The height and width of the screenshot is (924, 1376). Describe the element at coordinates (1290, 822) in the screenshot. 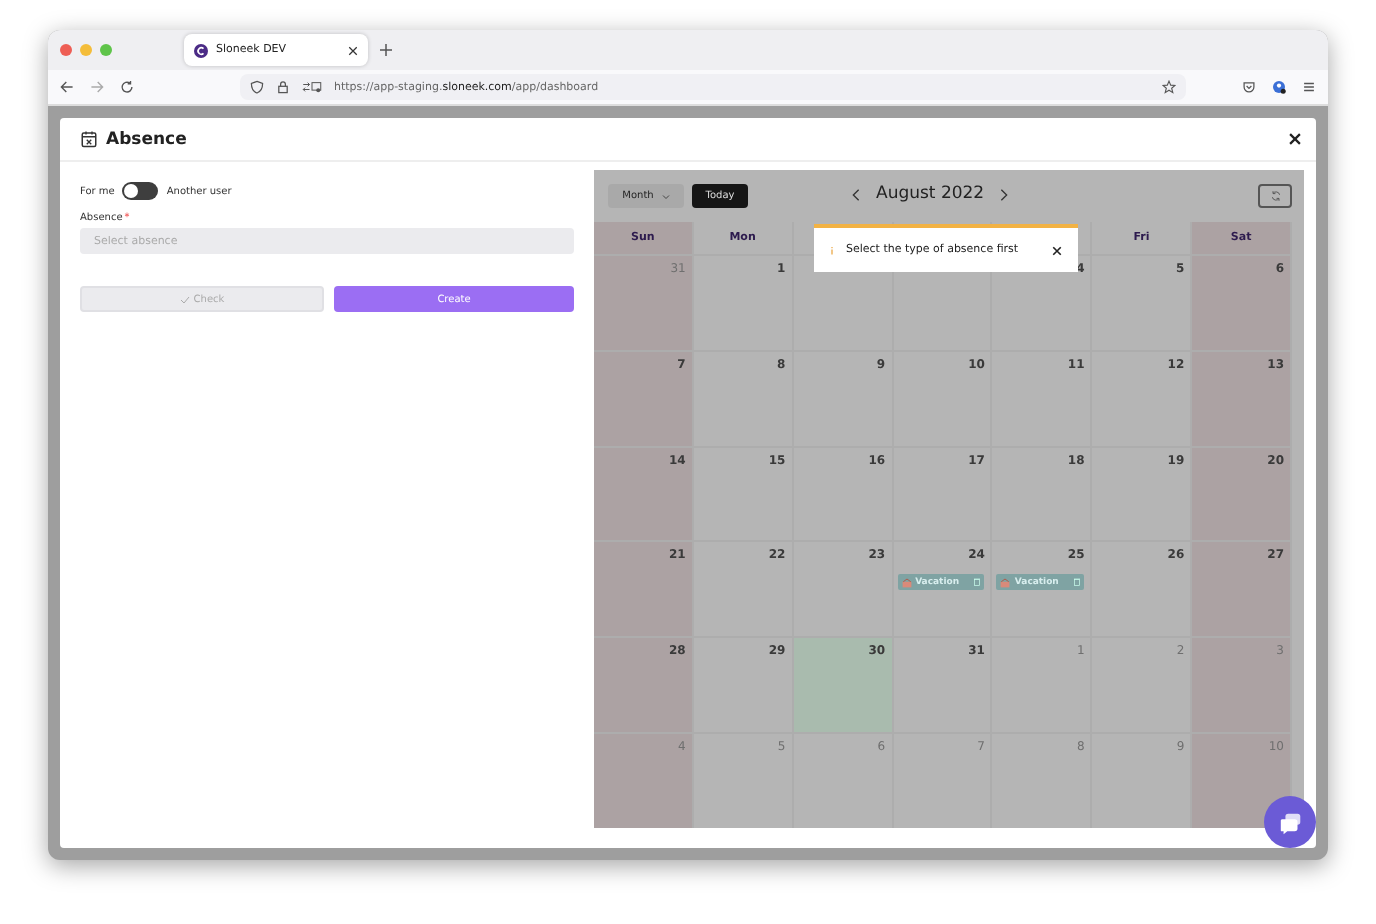

I see `chat-icon` at that location.